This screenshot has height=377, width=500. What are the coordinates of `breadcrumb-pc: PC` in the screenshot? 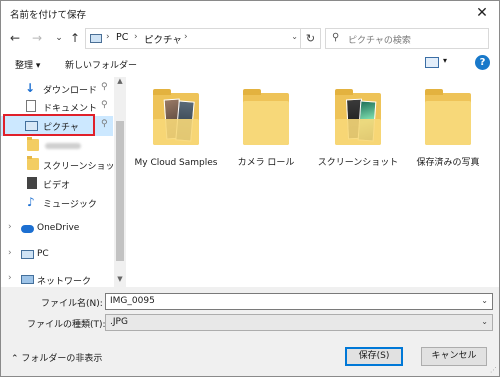 It's located at (122, 37).